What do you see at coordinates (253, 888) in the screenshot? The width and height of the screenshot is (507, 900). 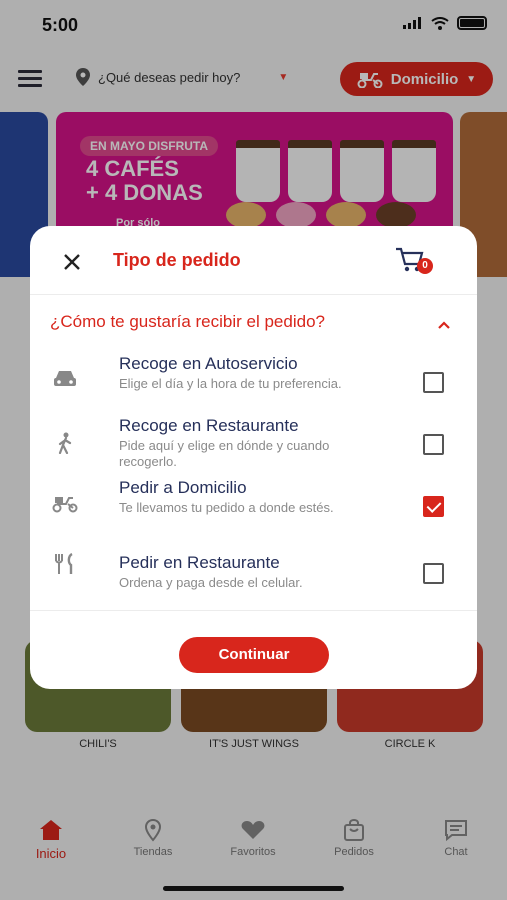 I see `home-indicator` at bounding box center [253, 888].